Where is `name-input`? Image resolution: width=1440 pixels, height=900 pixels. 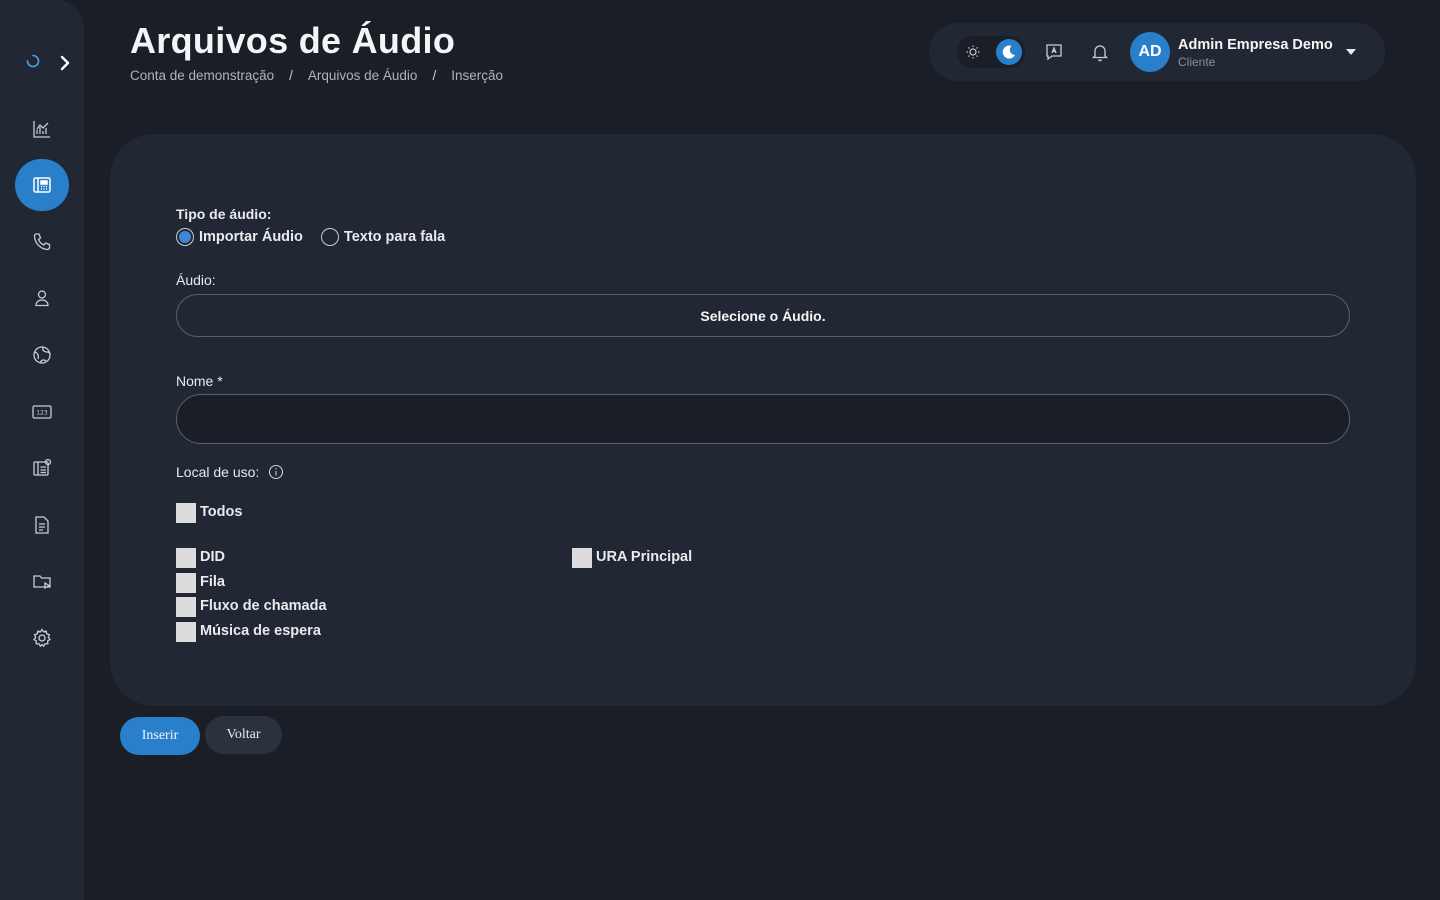
name-input is located at coordinates (763, 419).